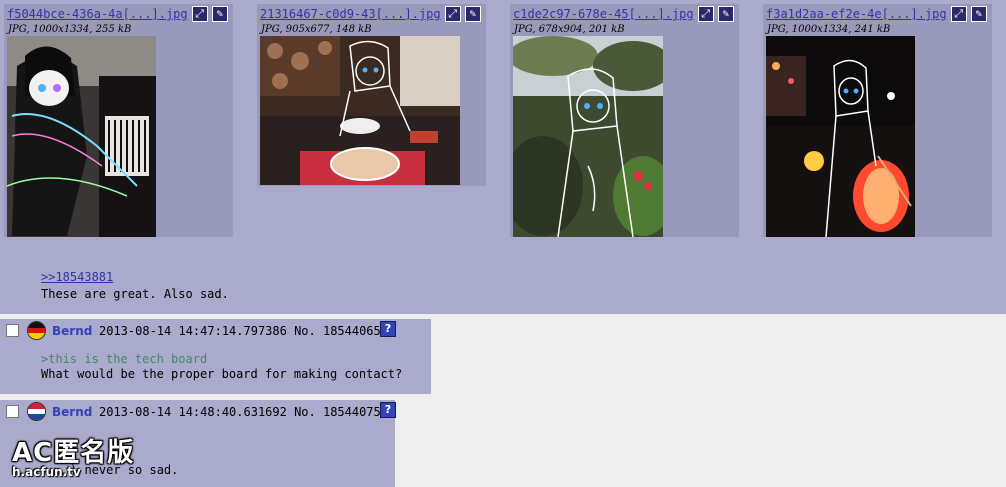  Describe the element at coordinates (240, 412) in the screenshot. I see `post-datetime: 2013-08-14 14:48:40.631692 No. 18544075` at that location.